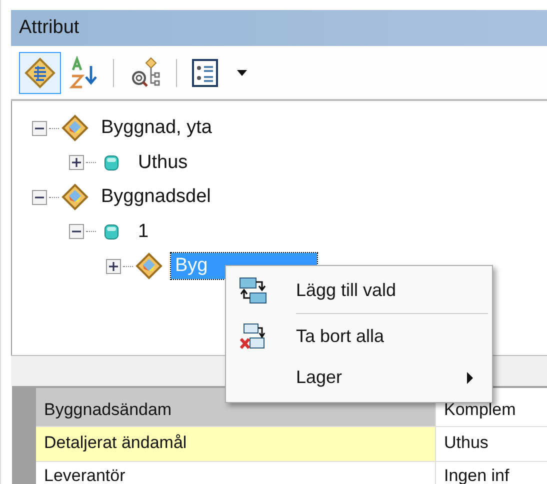 The height and width of the screenshot is (484, 547). What do you see at coordinates (480, 410) in the screenshot?
I see `property-value: Komplem` at bounding box center [480, 410].